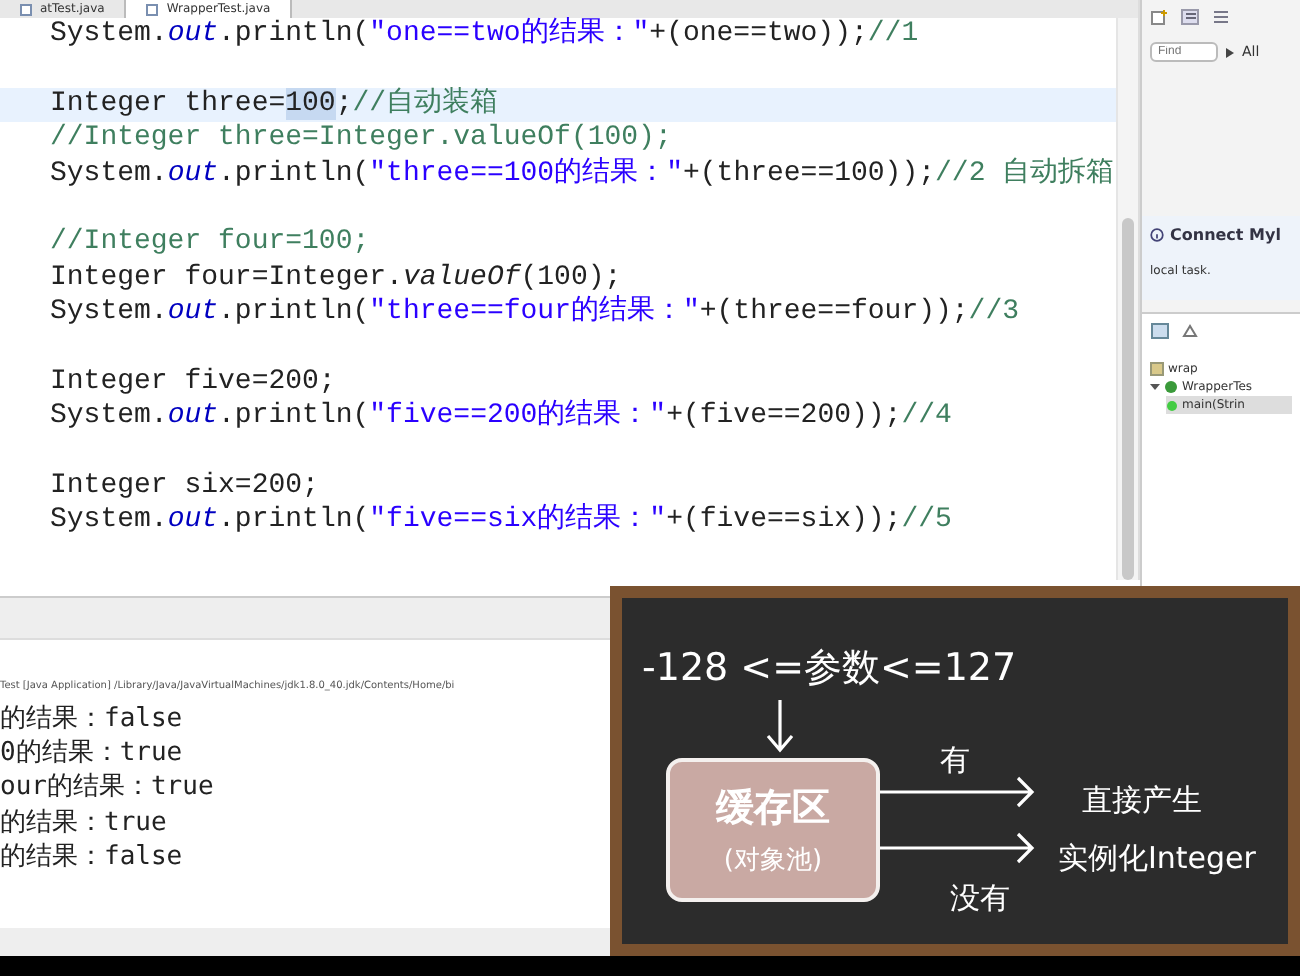  What do you see at coordinates (1160, 331) in the screenshot?
I see `outline-icon` at bounding box center [1160, 331].